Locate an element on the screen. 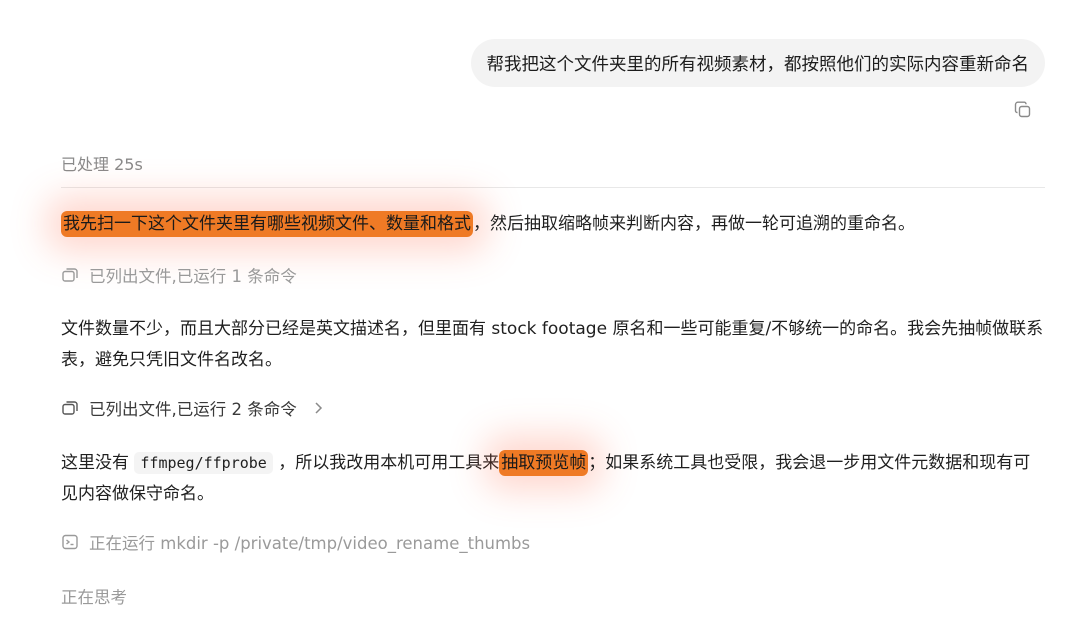 This screenshot has width=1080, height=642. step-list-files-2: 已列出文件,已运行 2 条命令 is located at coordinates (197, 408).